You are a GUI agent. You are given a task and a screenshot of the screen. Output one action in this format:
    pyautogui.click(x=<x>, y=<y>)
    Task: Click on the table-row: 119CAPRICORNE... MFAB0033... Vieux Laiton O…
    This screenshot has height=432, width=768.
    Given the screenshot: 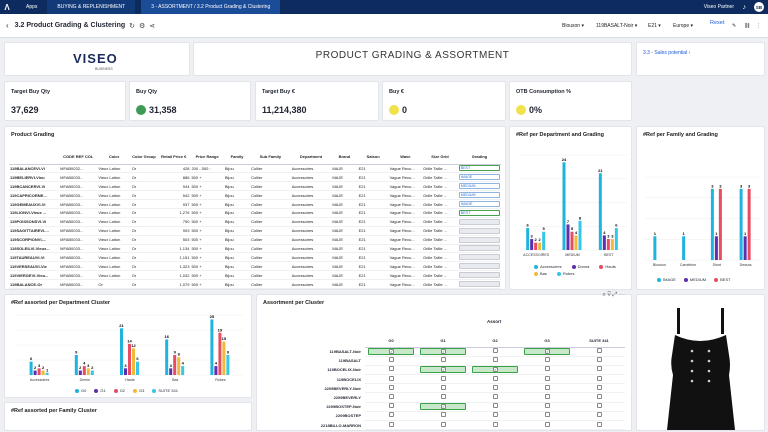 What is the action you would take?
    pyautogui.click(x=255, y=195)
    